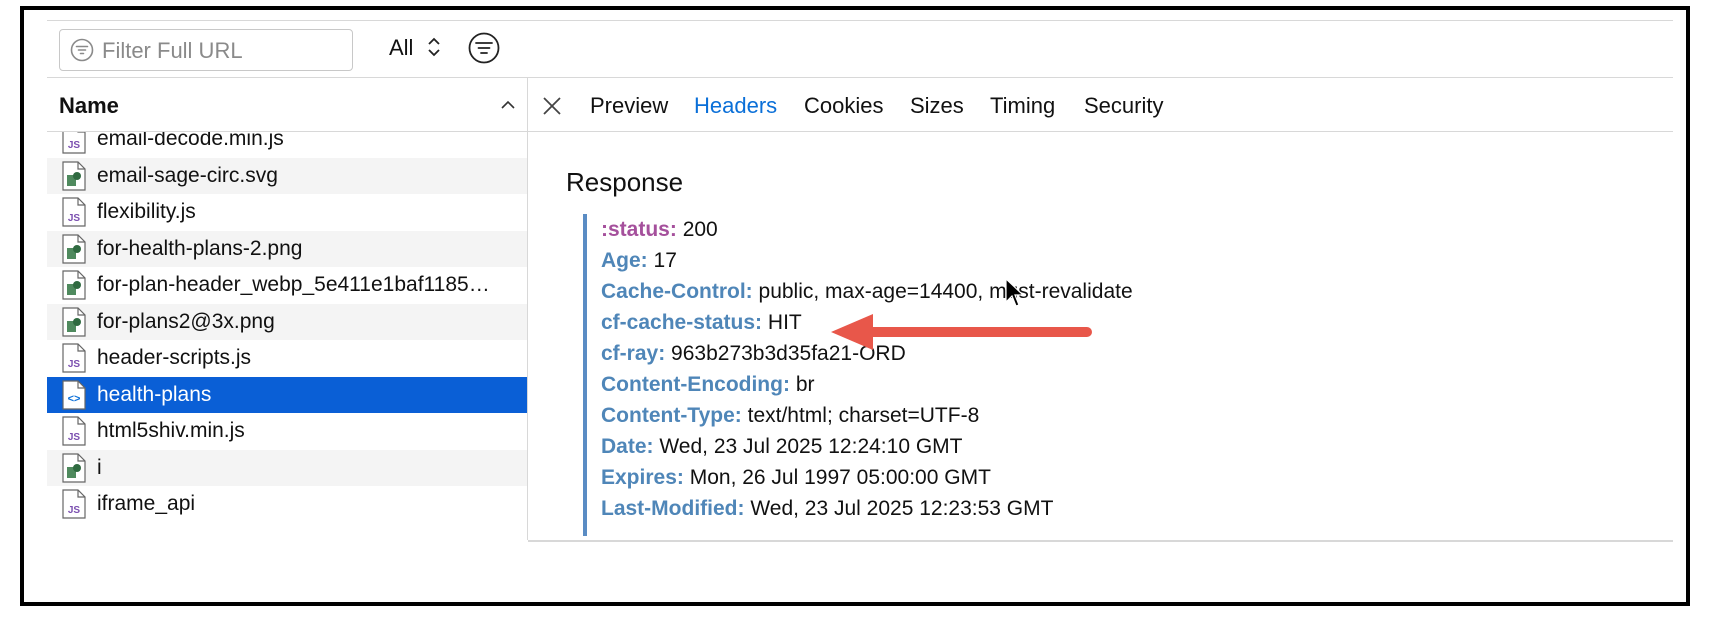  Describe the element at coordinates (287, 105) in the screenshot. I see `name-column-header: Name` at that location.